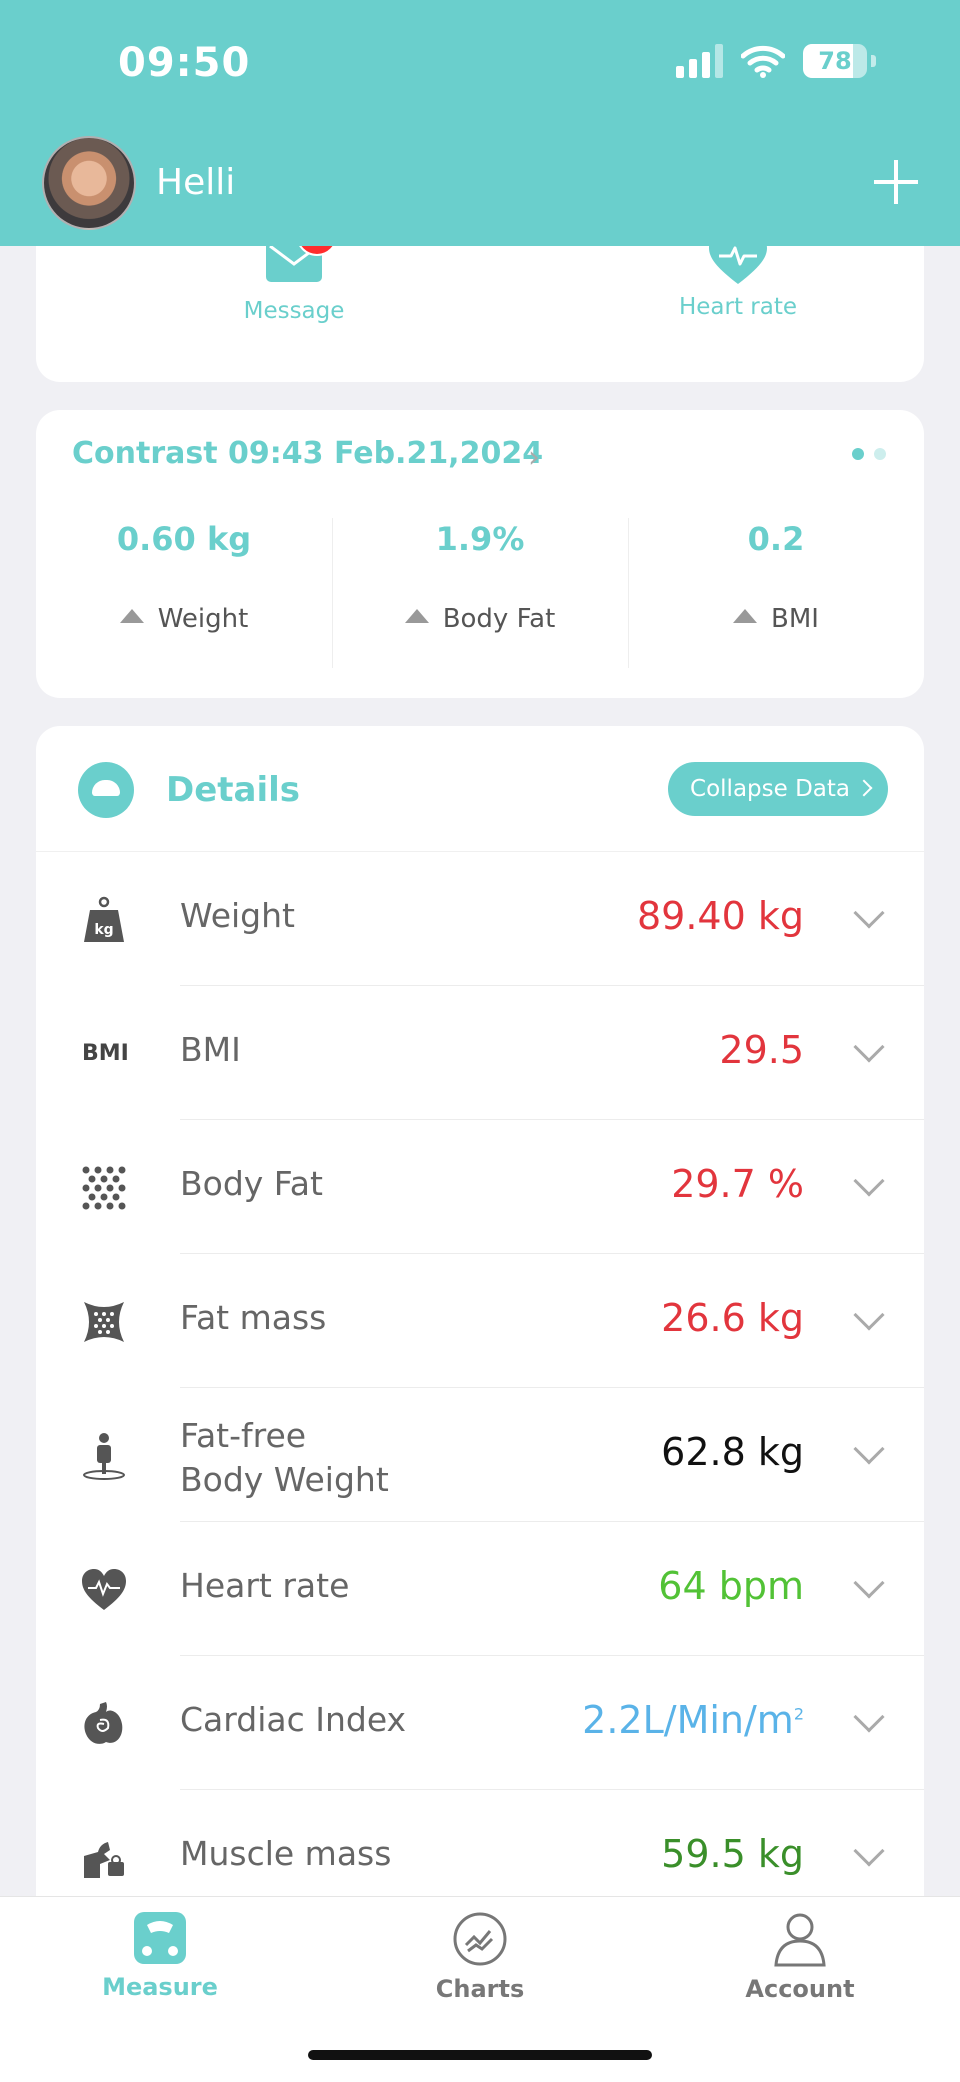  What do you see at coordinates (869, 454) in the screenshot?
I see `page-indicator` at bounding box center [869, 454].